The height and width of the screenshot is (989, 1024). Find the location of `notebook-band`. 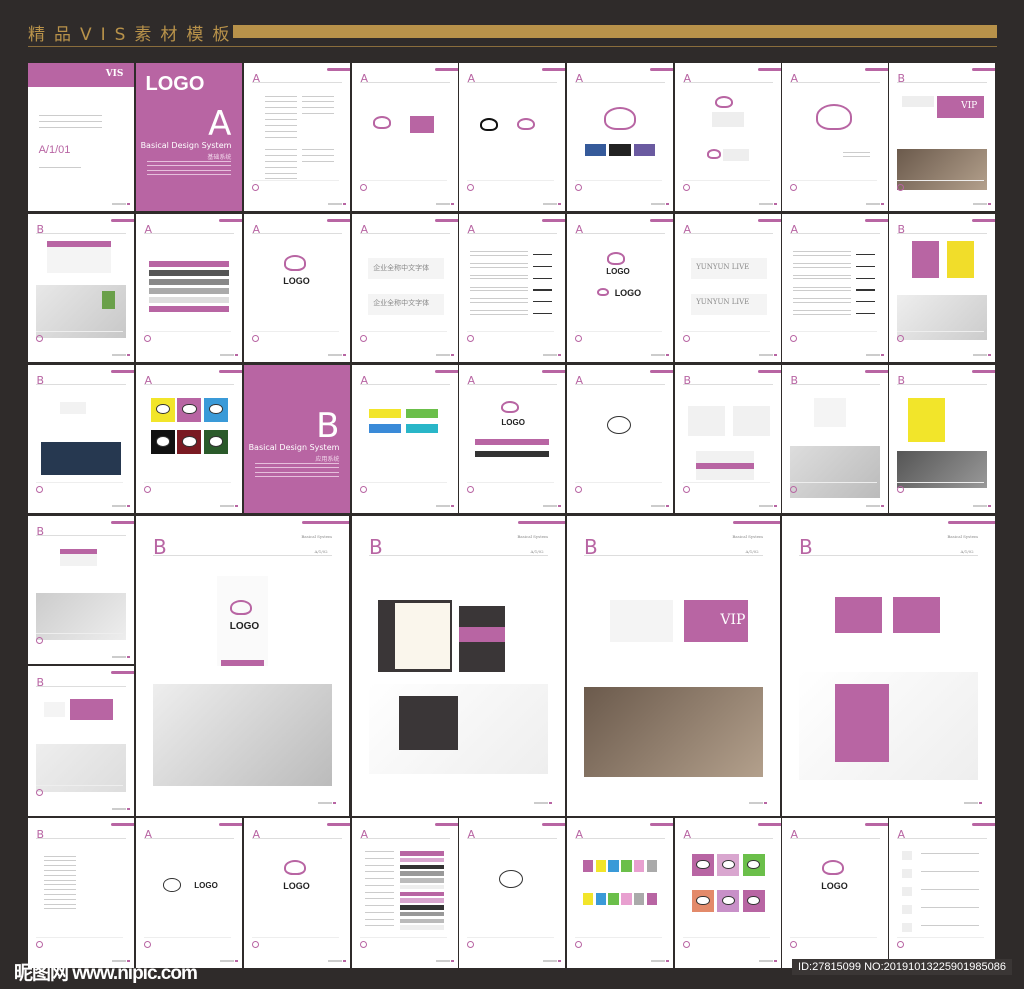

notebook-band is located at coordinates (482, 634).